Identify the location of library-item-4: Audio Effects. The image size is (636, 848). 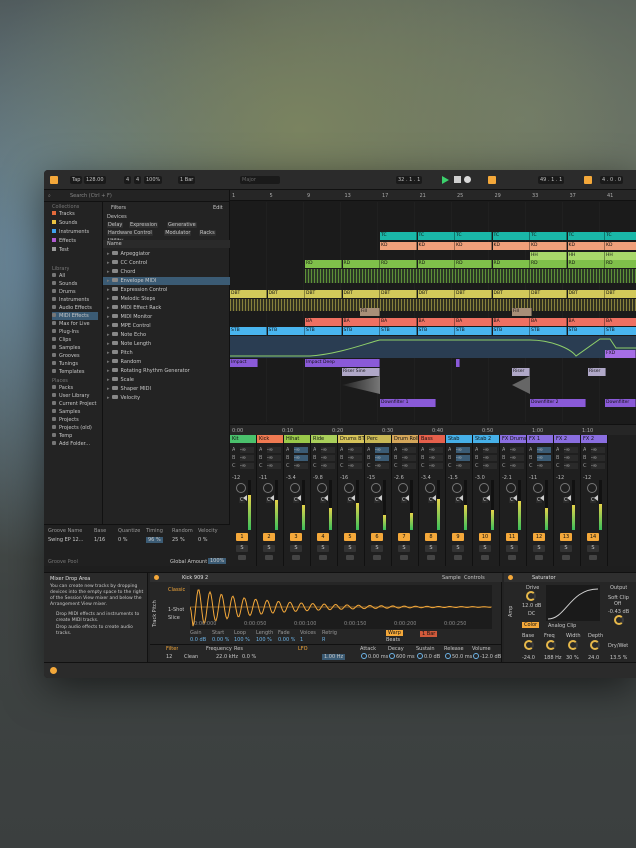
(72, 308).